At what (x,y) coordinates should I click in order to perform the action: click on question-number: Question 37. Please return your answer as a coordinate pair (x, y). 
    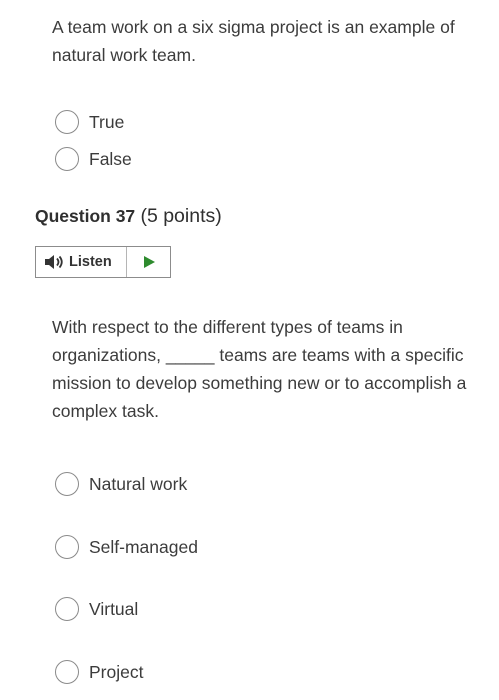
    Looking at the image, I should click on (85, 216).